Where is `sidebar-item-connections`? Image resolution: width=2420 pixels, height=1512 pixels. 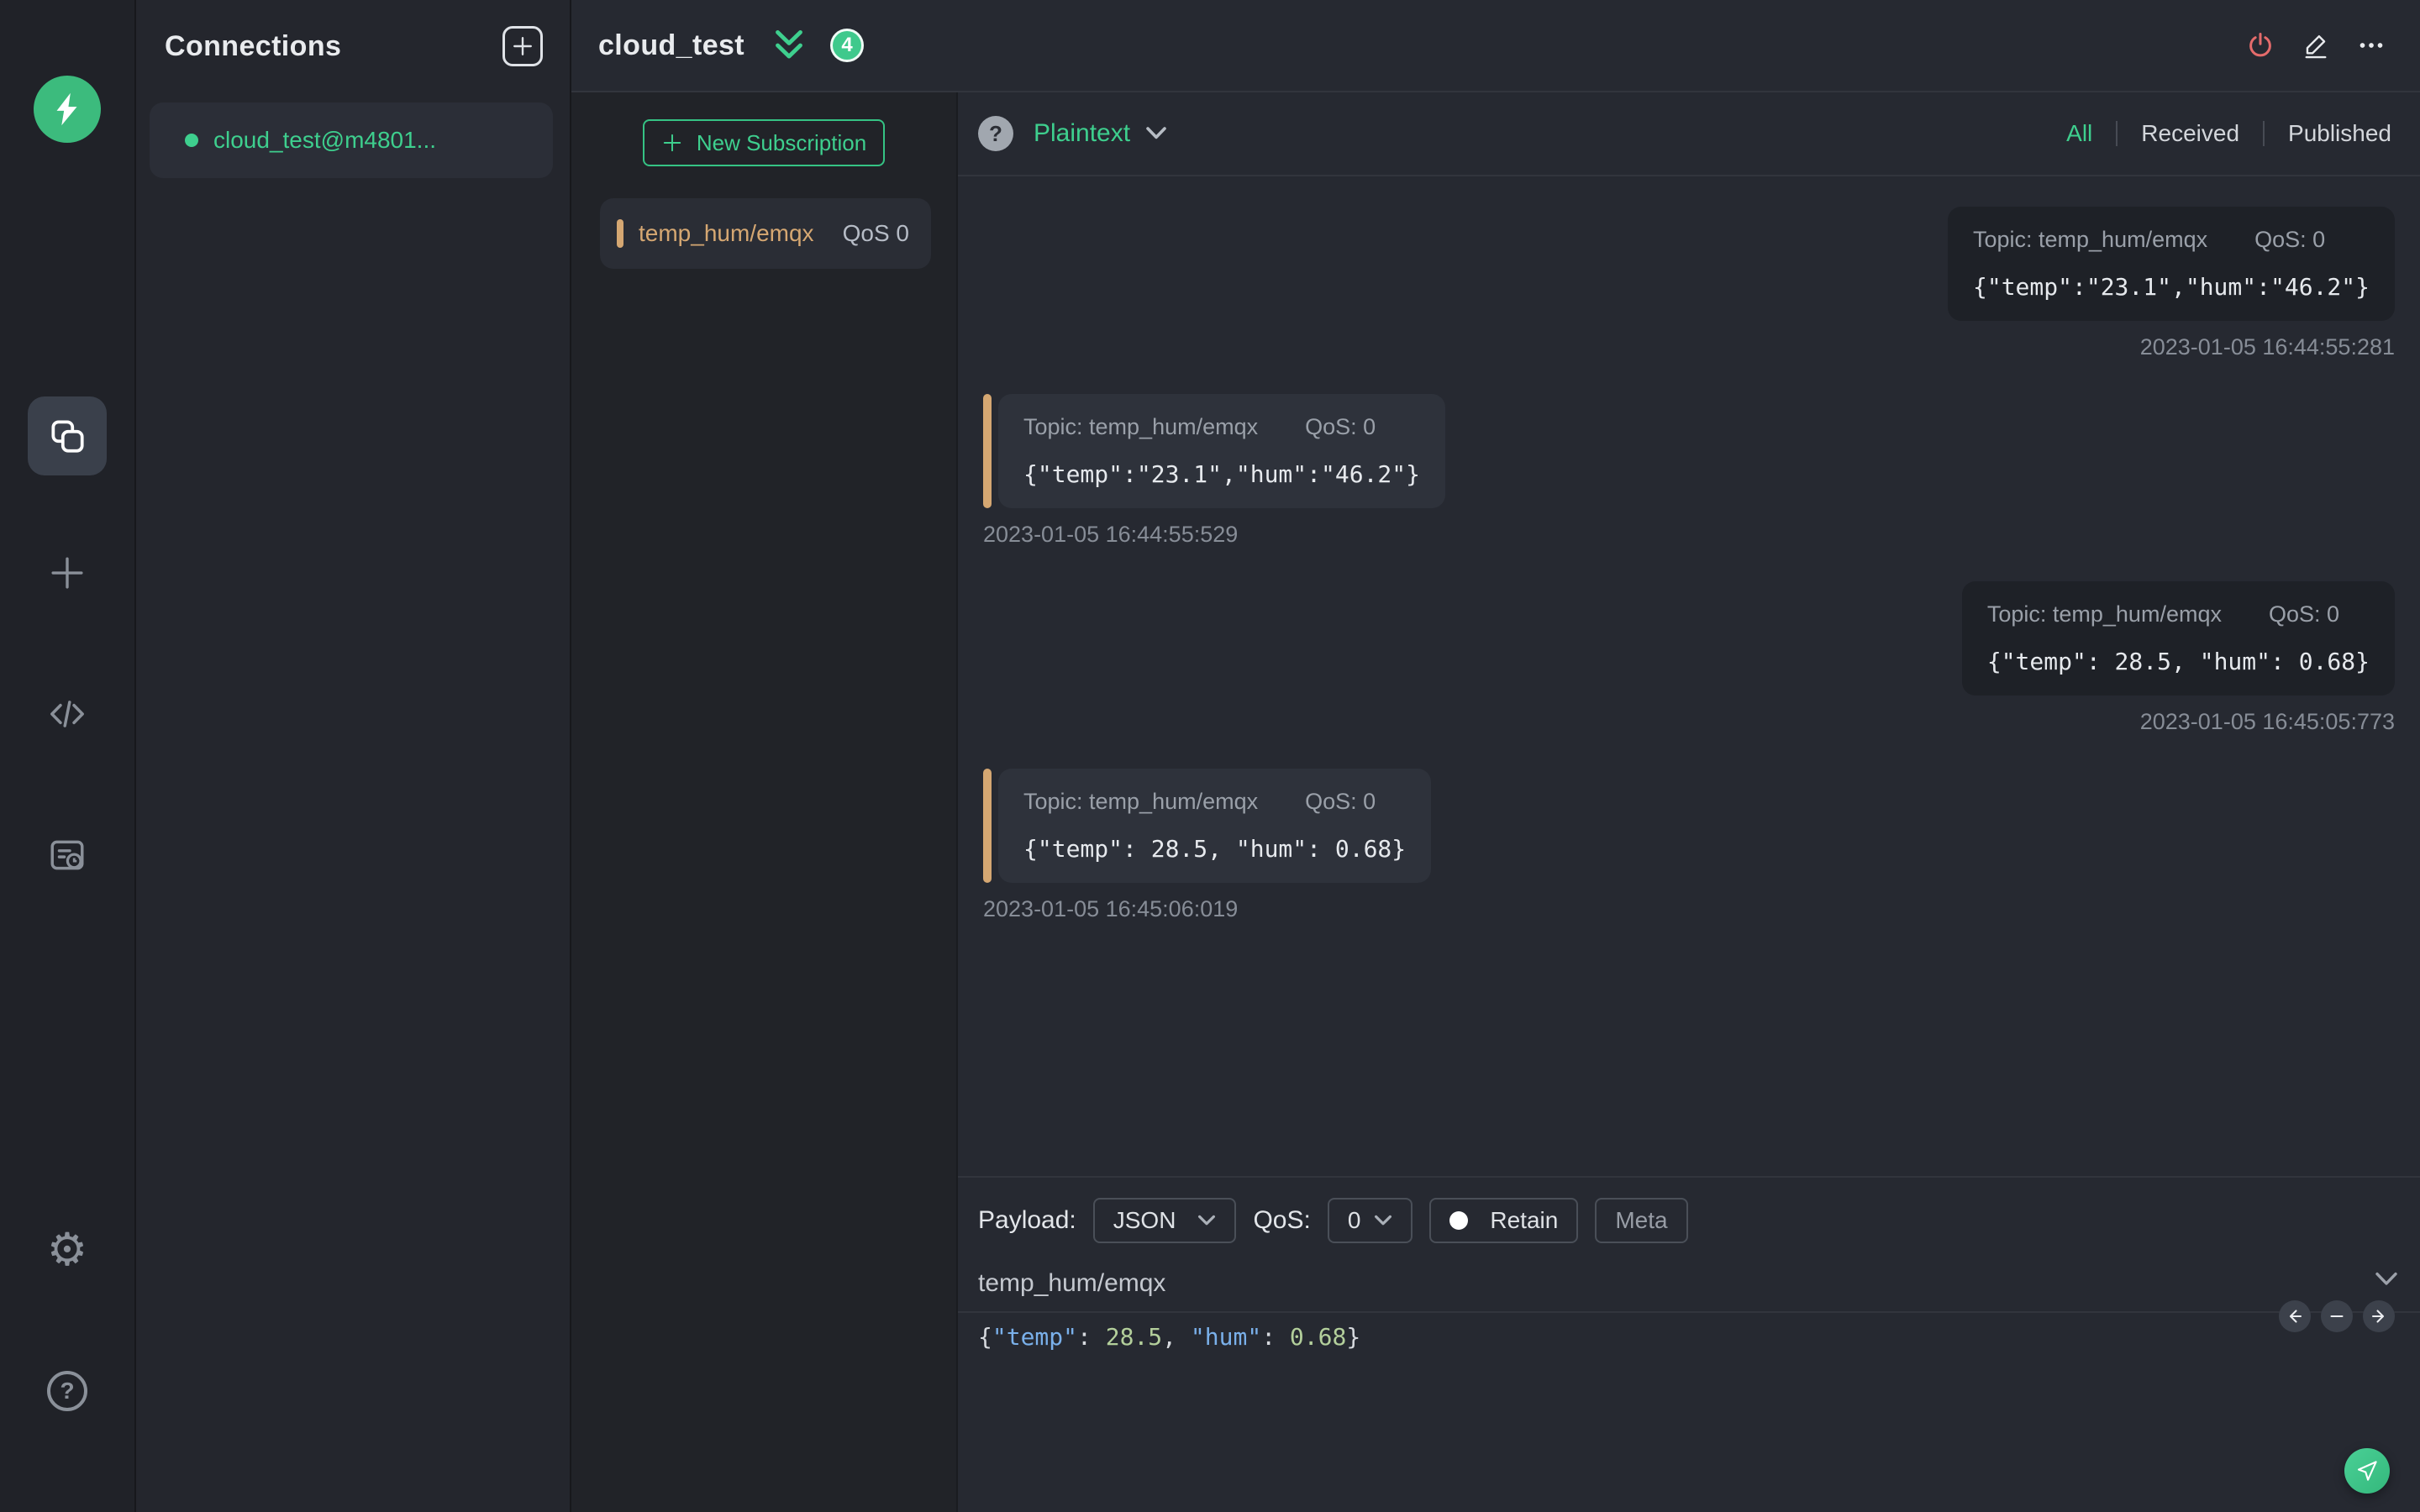 sidebar-item-connections is located at coordinates (67, 435).